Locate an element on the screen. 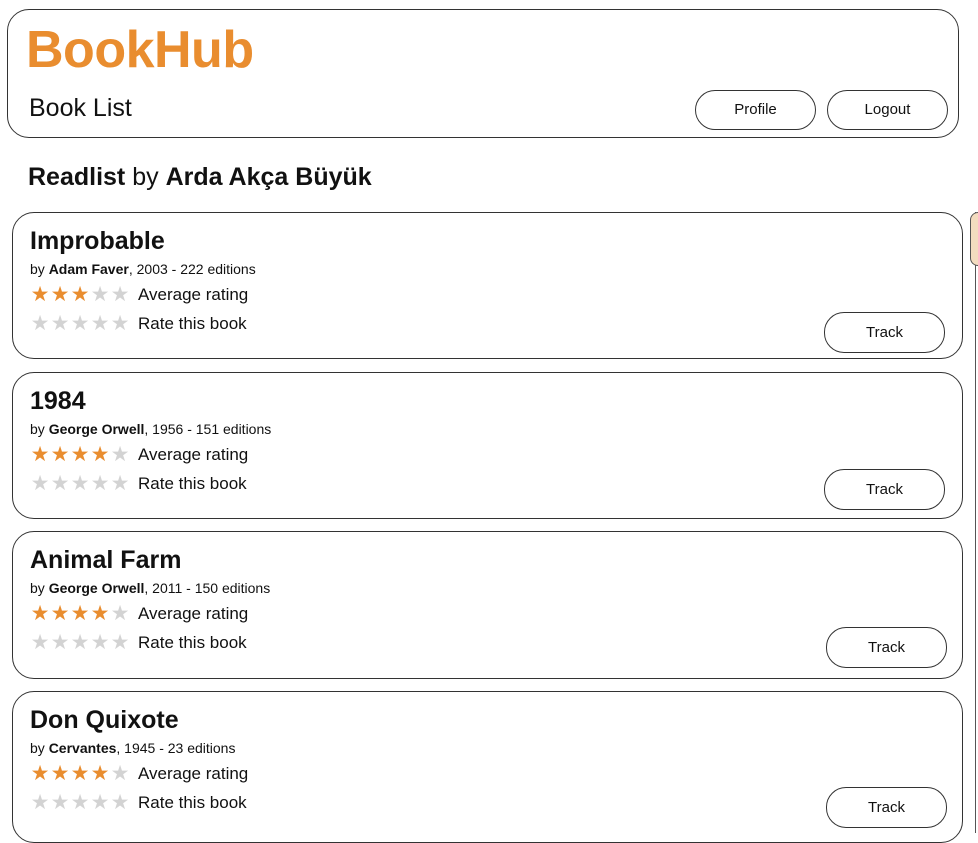  book-meta: by Adam Faver, 2003 - 222 editions is located at coordinates (143, 269).